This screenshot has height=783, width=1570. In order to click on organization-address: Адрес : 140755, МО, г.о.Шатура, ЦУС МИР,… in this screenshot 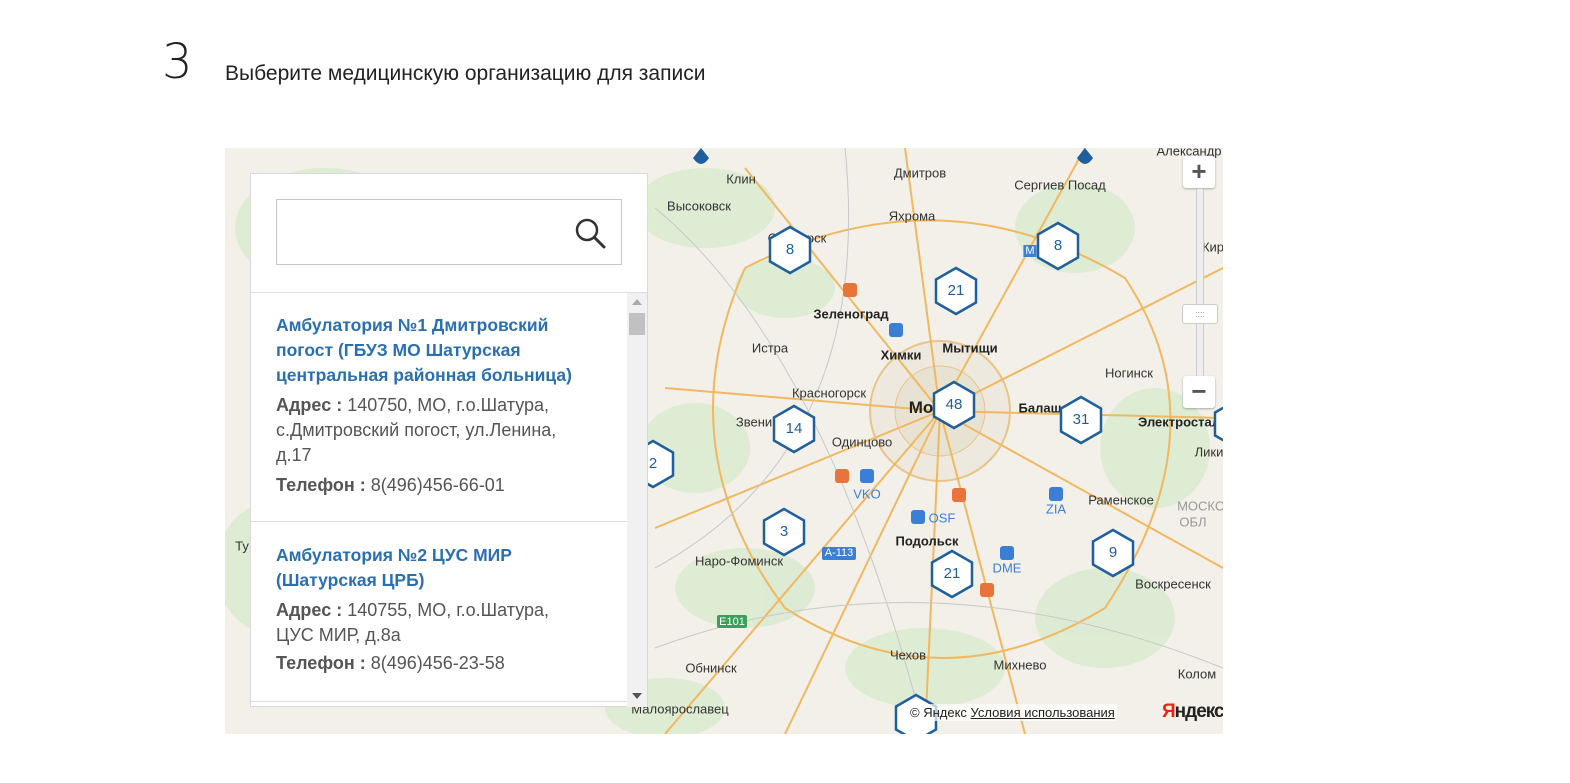, I will do `click(413, 622)`.